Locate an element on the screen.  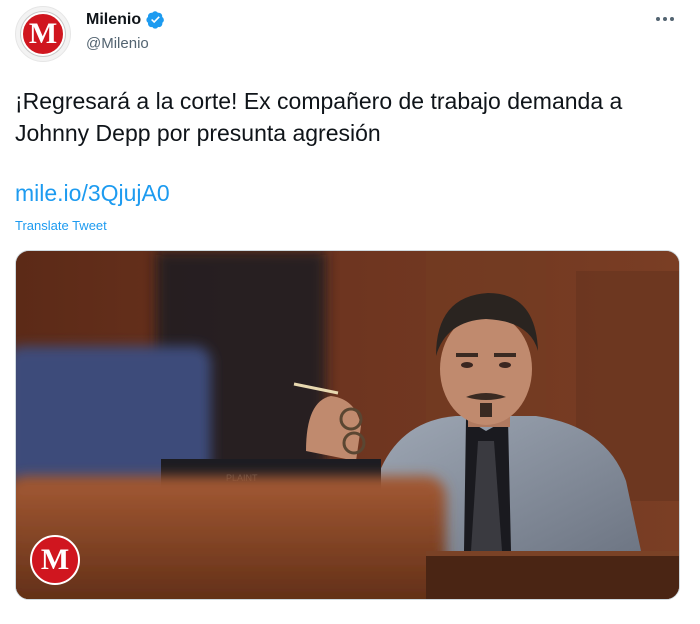
tweet-link: mile.io/3QjujA0 is located at coordinates (92, 193).